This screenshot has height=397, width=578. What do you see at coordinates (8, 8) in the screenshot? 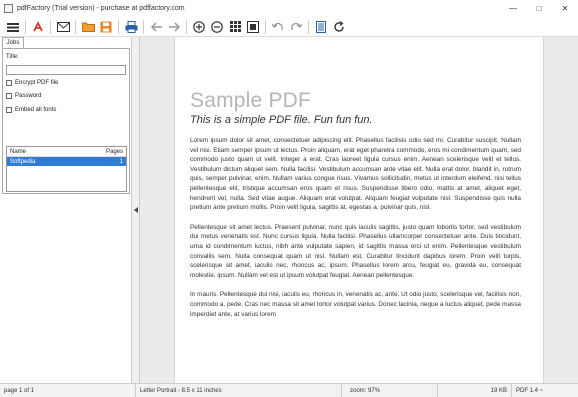
I see `app-icon` at bounding box center [8, 8].